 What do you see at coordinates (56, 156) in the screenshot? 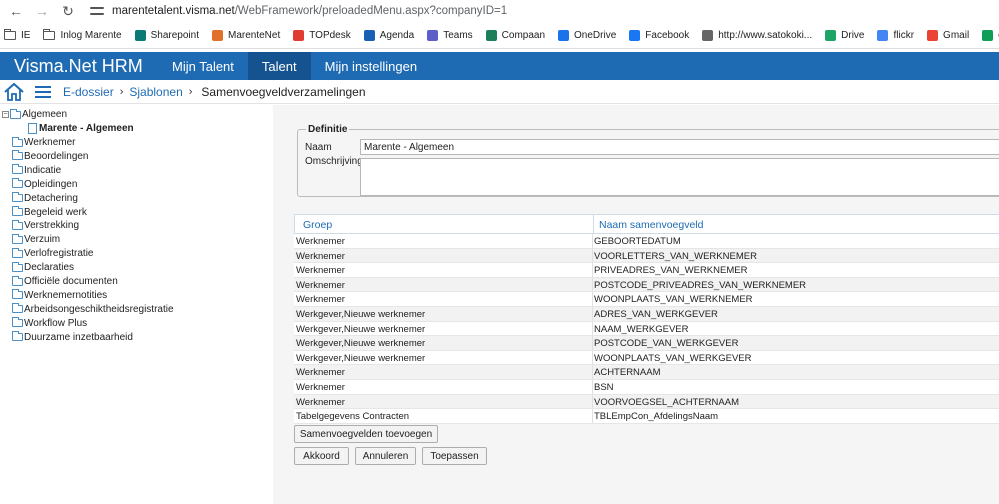
I see `tree-node-label: Beoordelingen` at bounding box center [56, 156].